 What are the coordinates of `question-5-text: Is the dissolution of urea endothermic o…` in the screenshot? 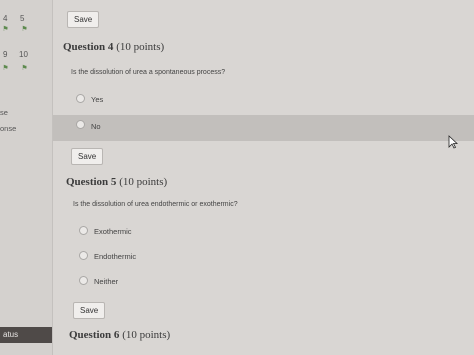 It's located at (155, 204).